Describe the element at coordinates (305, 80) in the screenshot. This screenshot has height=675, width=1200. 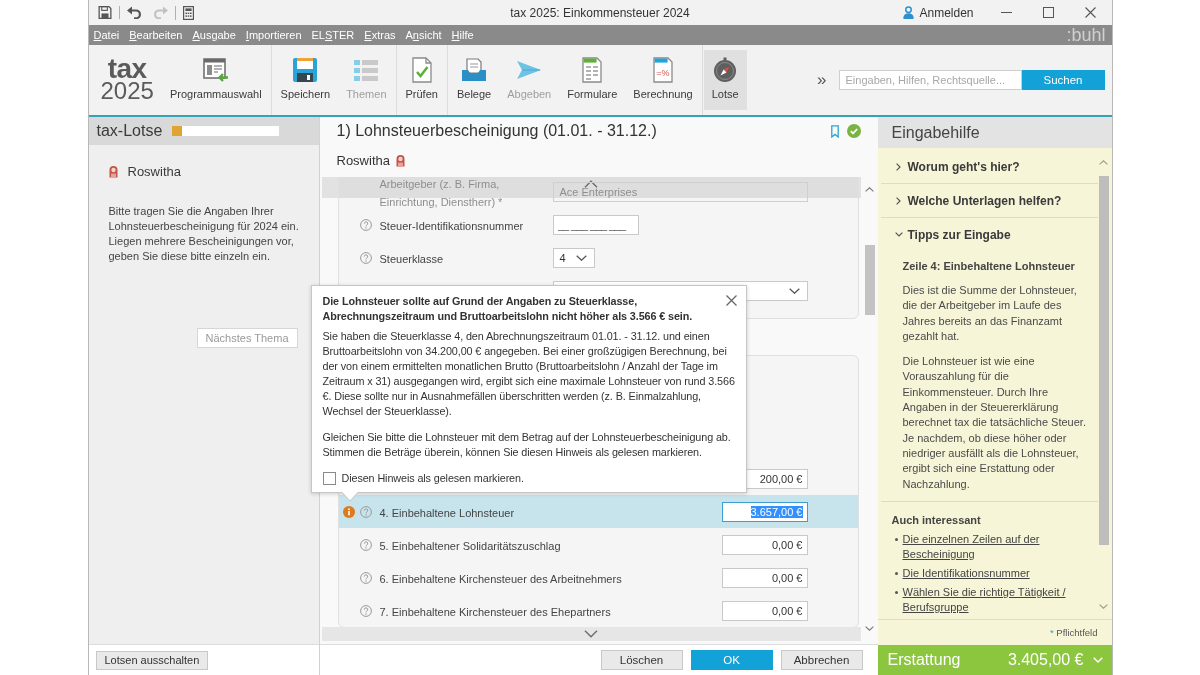
I see `toolbar-button: Speichern` at that location.